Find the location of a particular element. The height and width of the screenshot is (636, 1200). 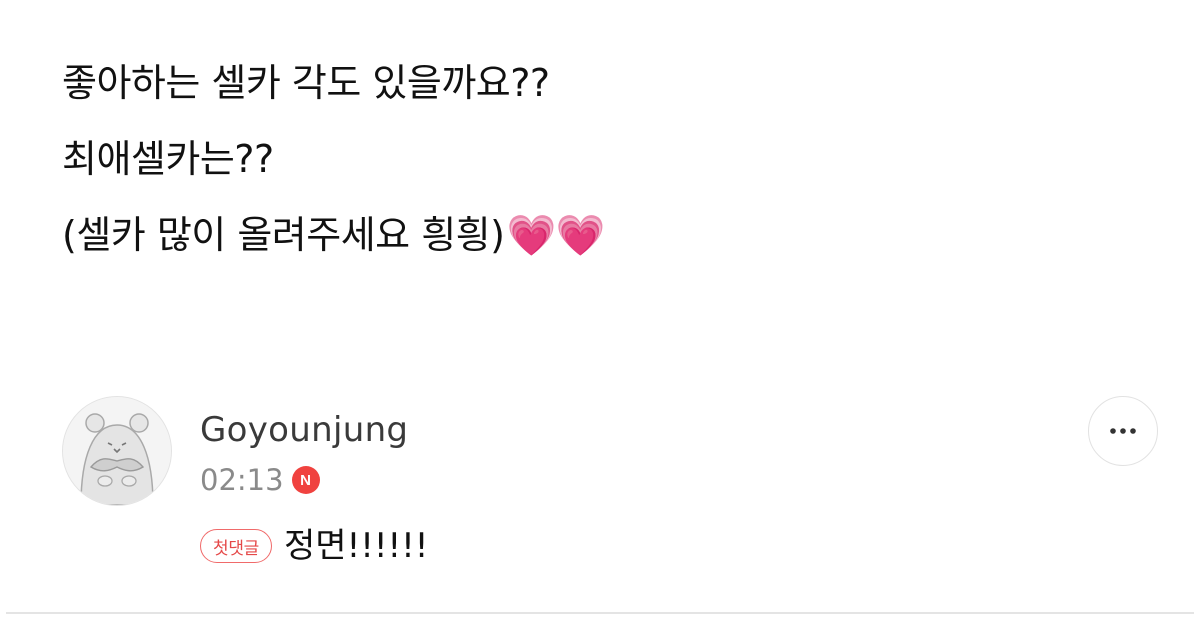

heart-icons: 💗💗 is located at coordinates (556, 236).